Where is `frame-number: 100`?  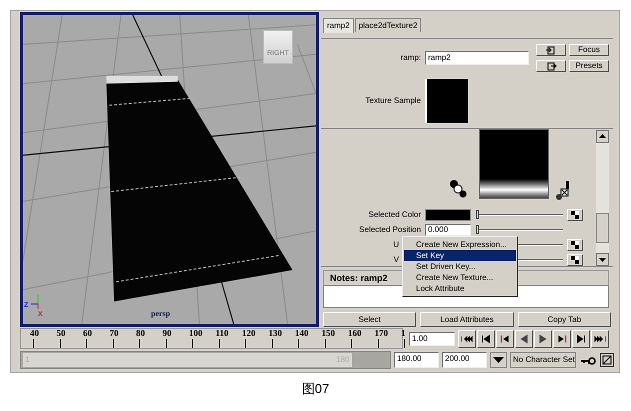 frame-number: 100 is located at coordinates (196, 333).